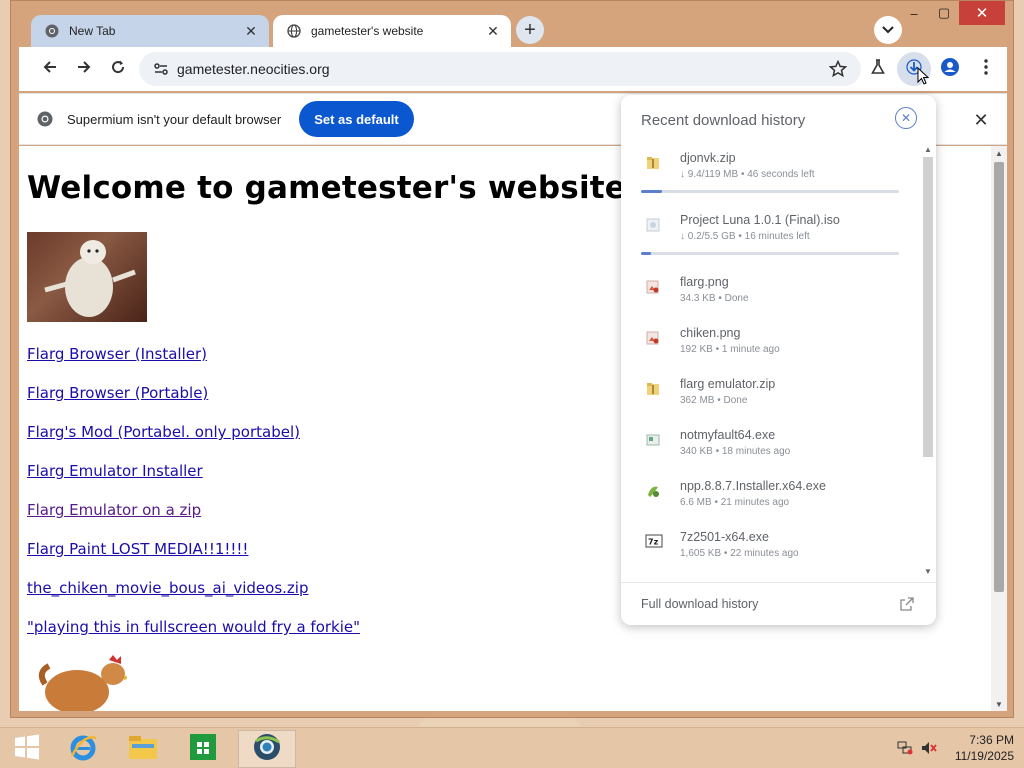 Image resolution: width=1024 pixels, height=768 pixels. Describe the element at coordinates (193, 481) in the screenshot. I see `download-link: Flarg Emulator Installer` at that location.